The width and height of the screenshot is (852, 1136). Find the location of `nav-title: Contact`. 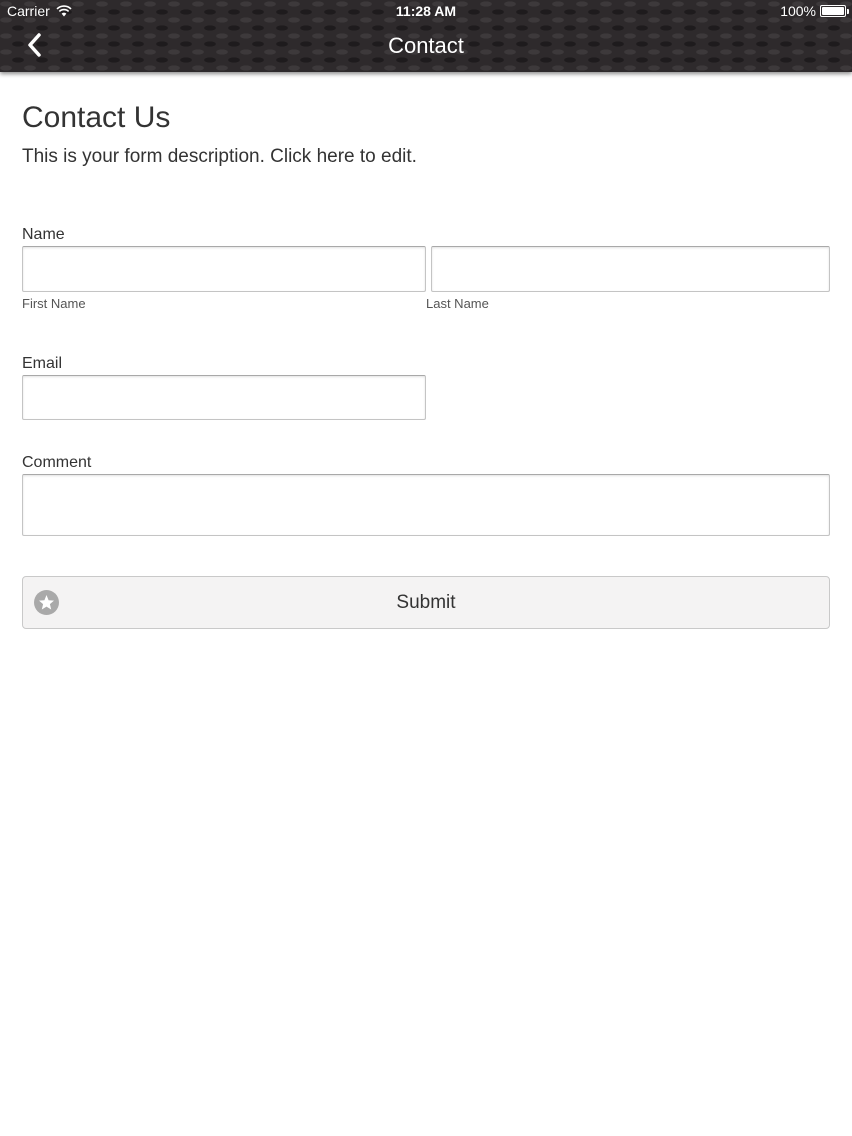

nav-title: Contact is located at coordinates (426, 45).